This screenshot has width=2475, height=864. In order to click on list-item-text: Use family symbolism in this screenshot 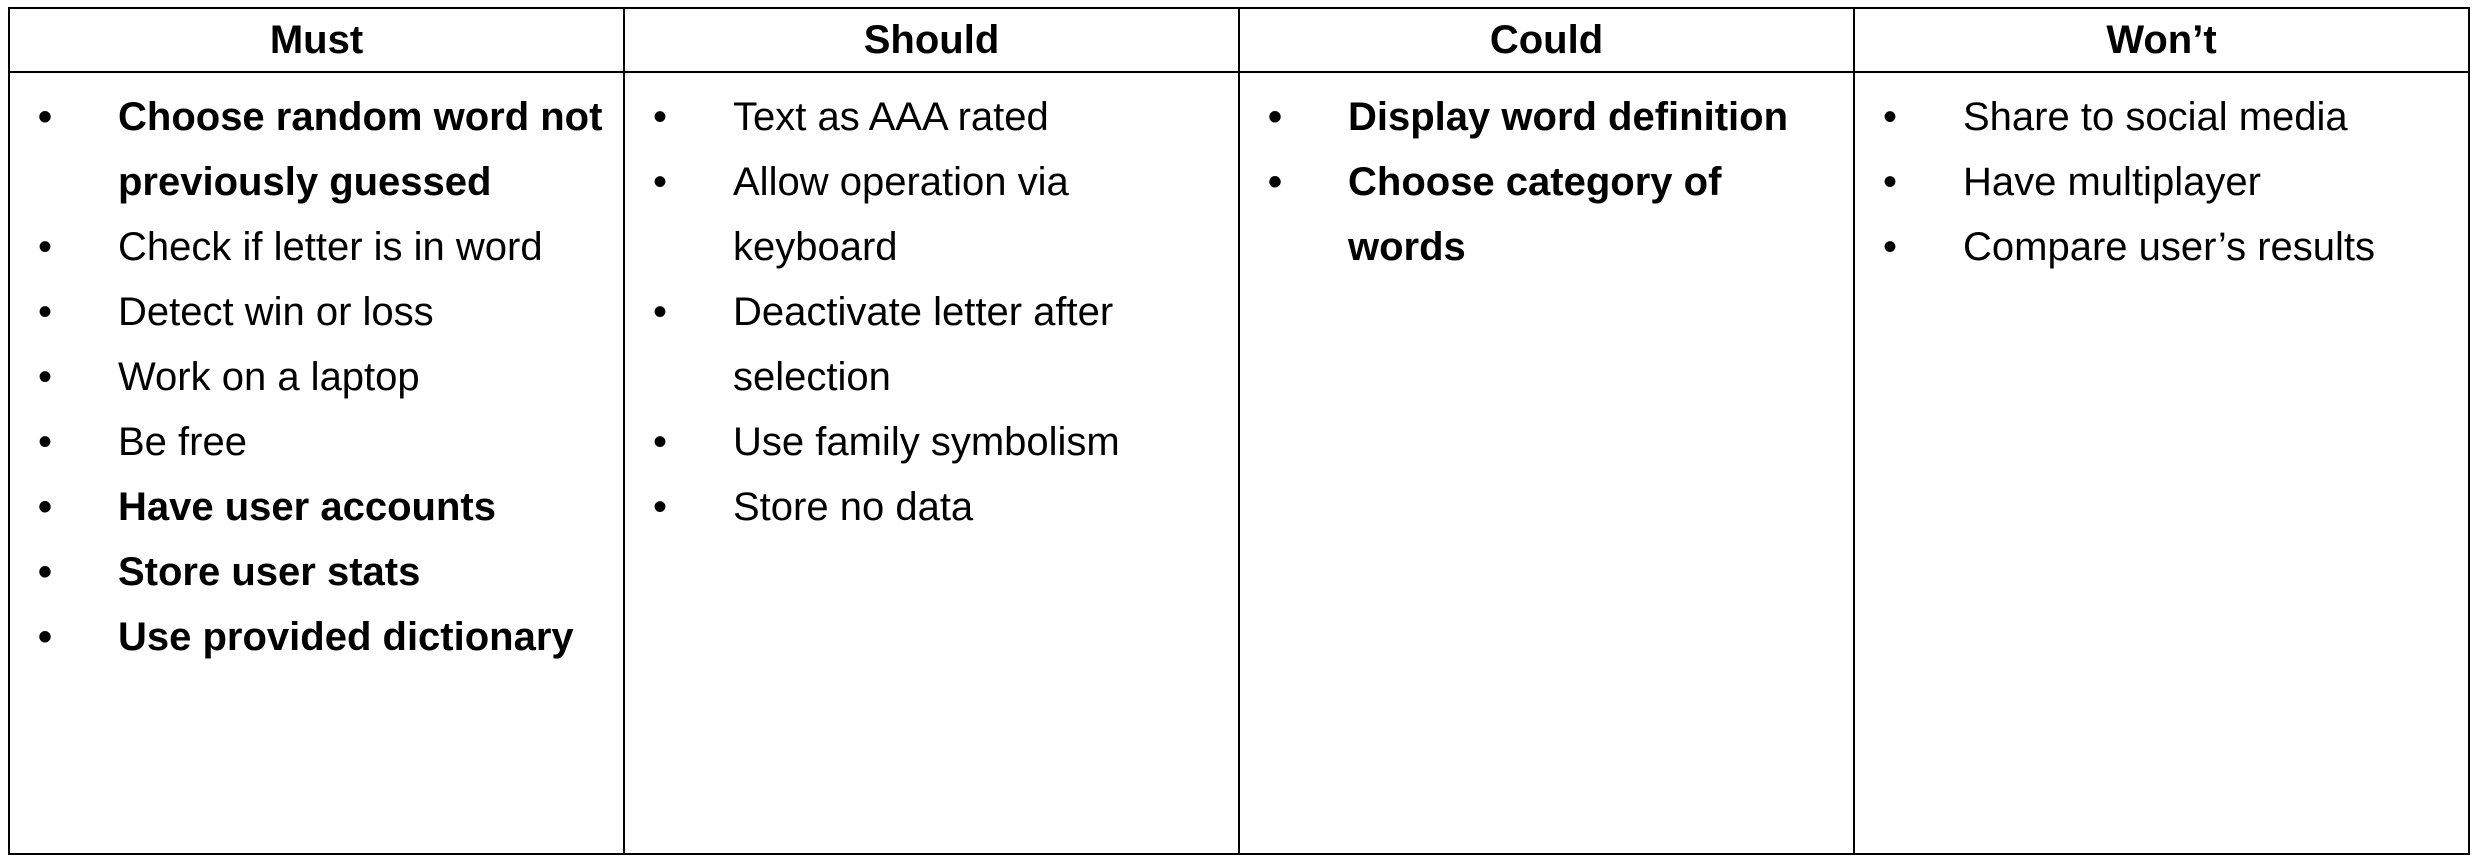, I will do `click(926, 442)`.